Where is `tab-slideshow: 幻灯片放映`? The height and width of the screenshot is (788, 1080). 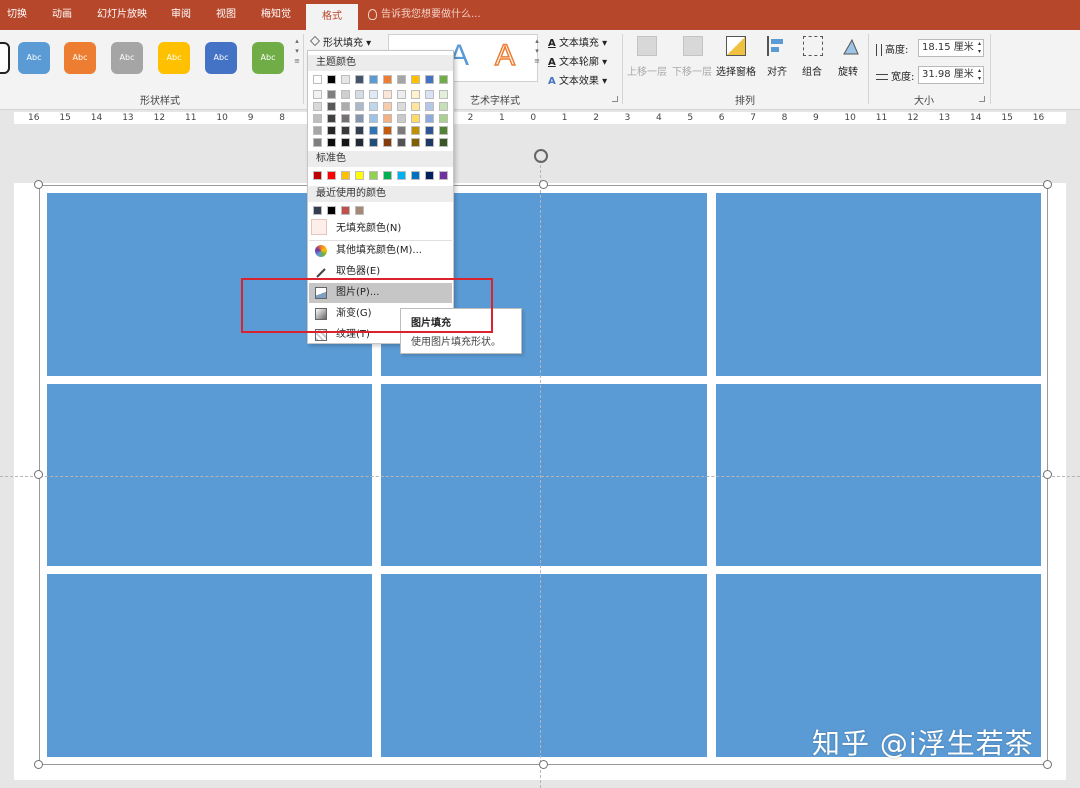
tab-slideshow: 幻灯片放映 is located at coordinates (122, 15).